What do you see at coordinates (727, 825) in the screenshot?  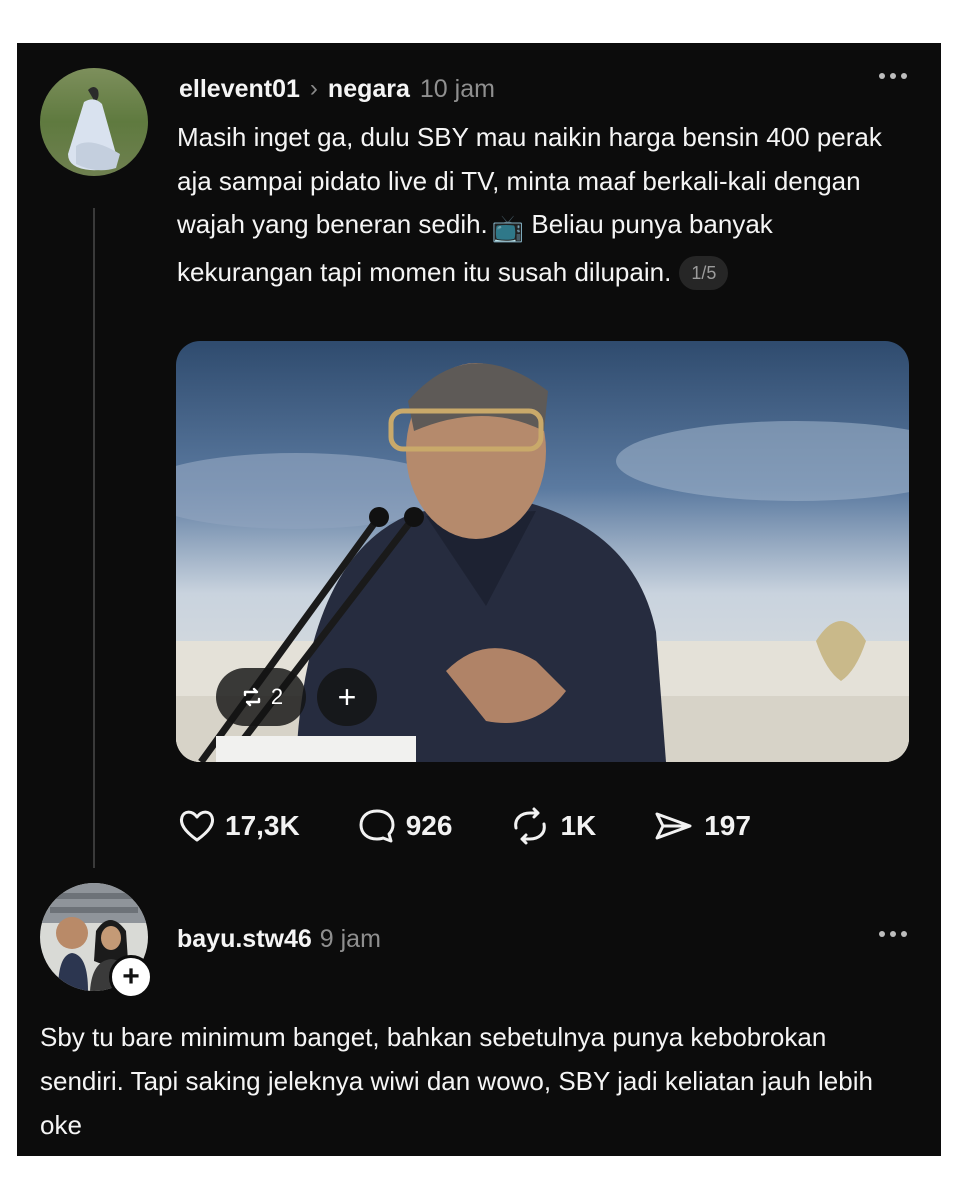 I see `share-count: 197` at bounding box center [727, 825].